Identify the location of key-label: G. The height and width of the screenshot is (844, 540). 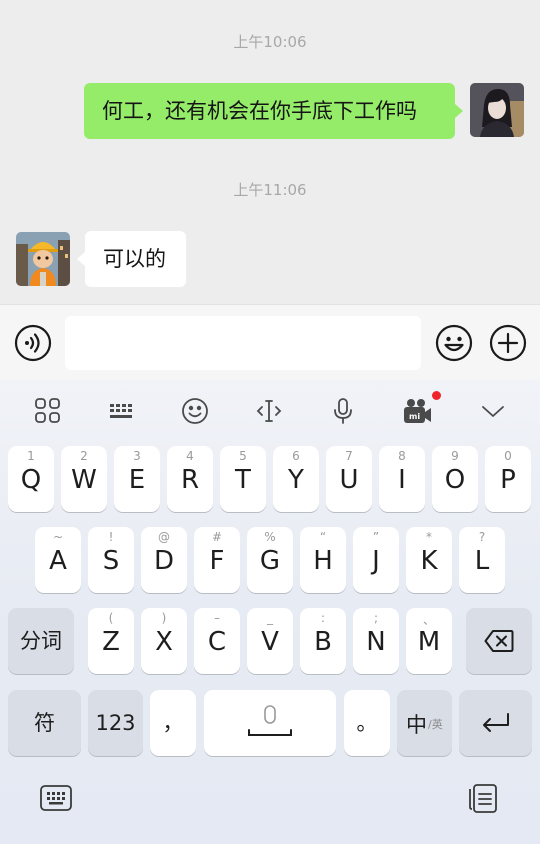
(270, 561).